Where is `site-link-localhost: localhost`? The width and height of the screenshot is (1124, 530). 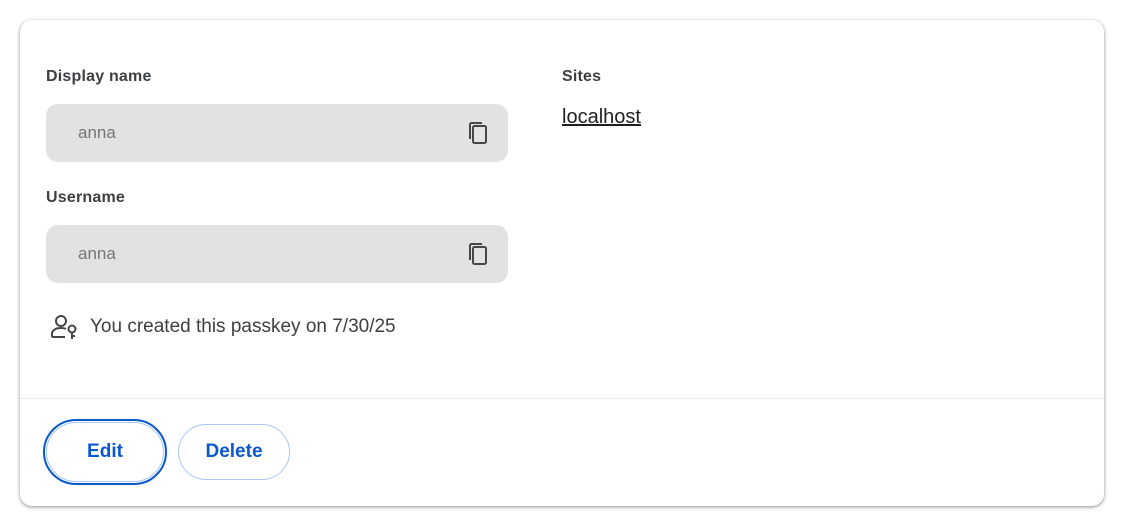 site-link-localhost: localhost is located at coordinates (601, 117).